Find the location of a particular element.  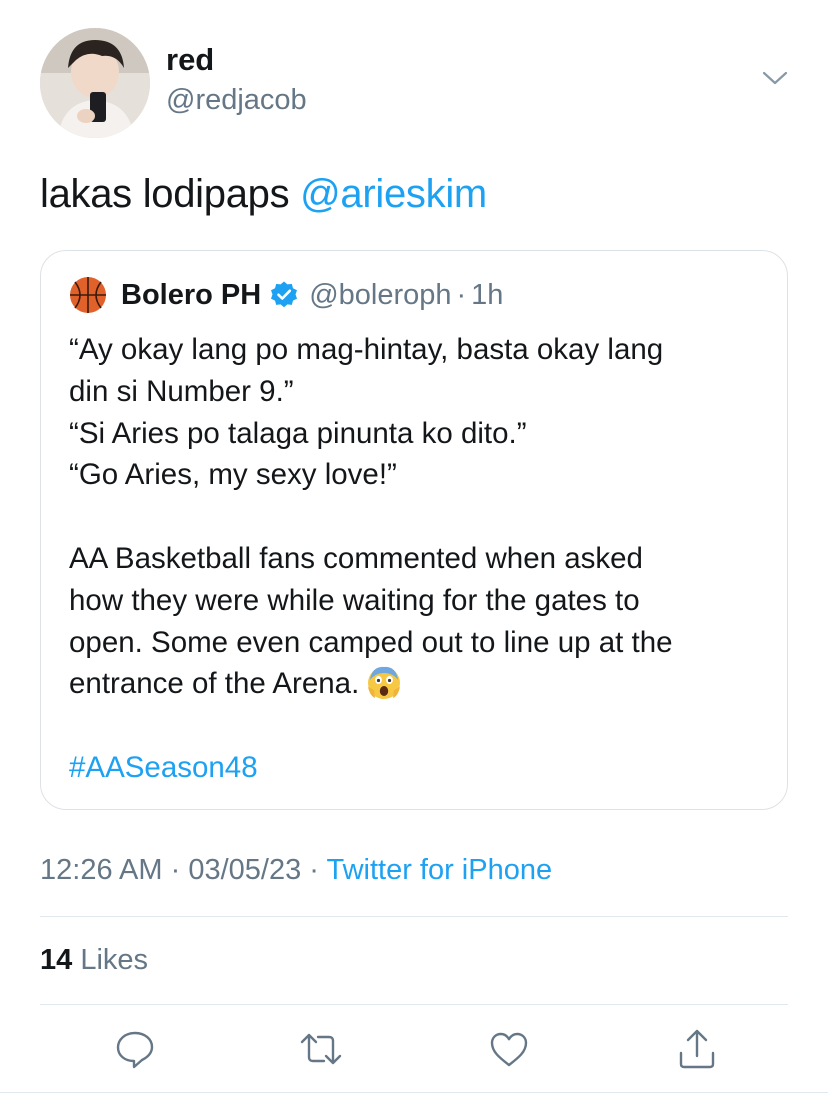

avatar is located at coordinates (95, 83).